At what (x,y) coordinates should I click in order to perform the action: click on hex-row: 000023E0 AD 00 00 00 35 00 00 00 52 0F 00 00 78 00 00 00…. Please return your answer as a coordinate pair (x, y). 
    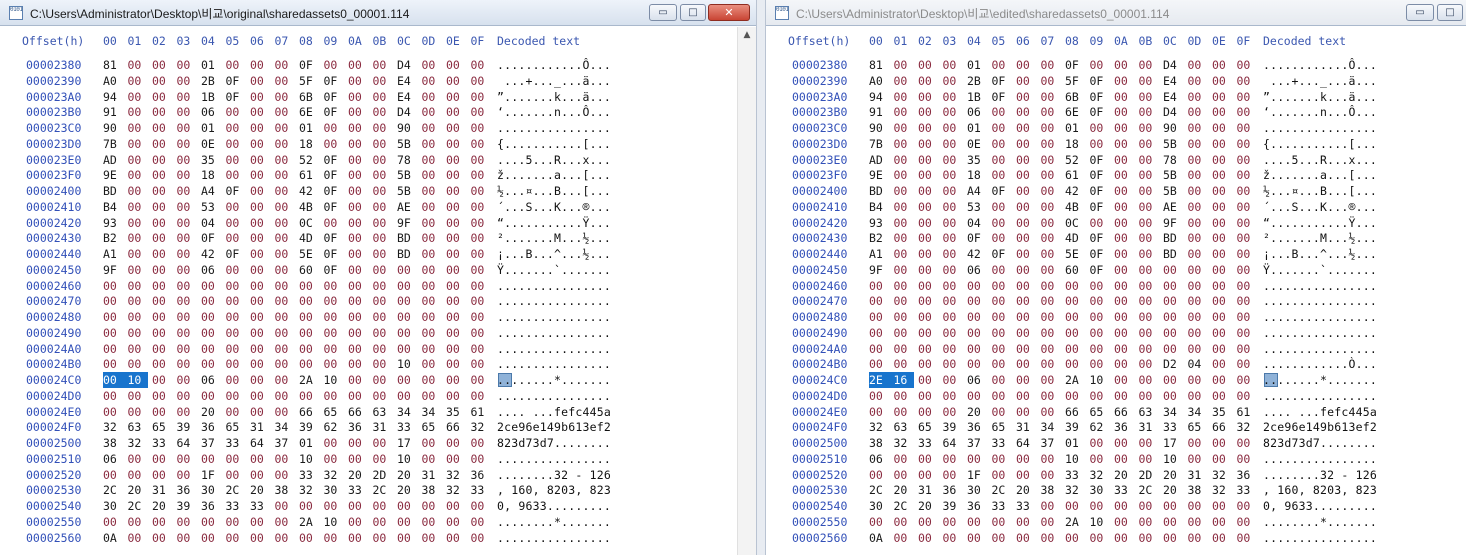
    Looking at the image, I should click on (1116, 160).